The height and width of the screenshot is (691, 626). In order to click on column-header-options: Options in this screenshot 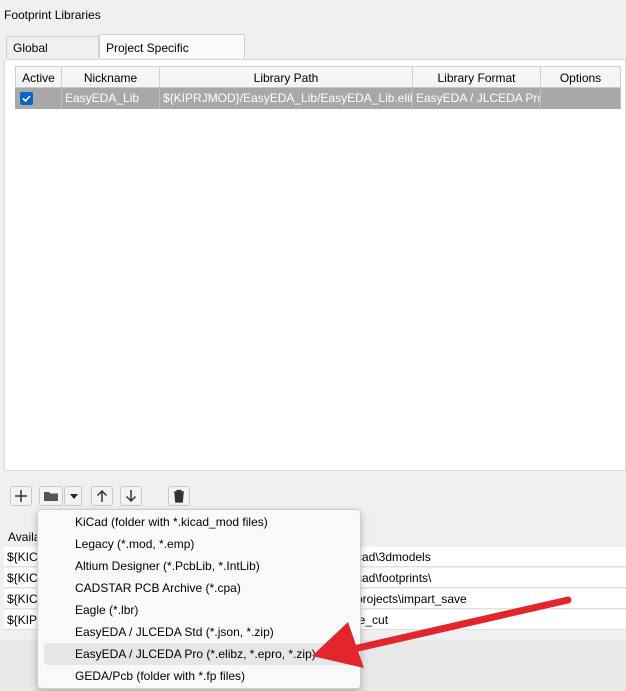, I will do `click(581, 77)`.